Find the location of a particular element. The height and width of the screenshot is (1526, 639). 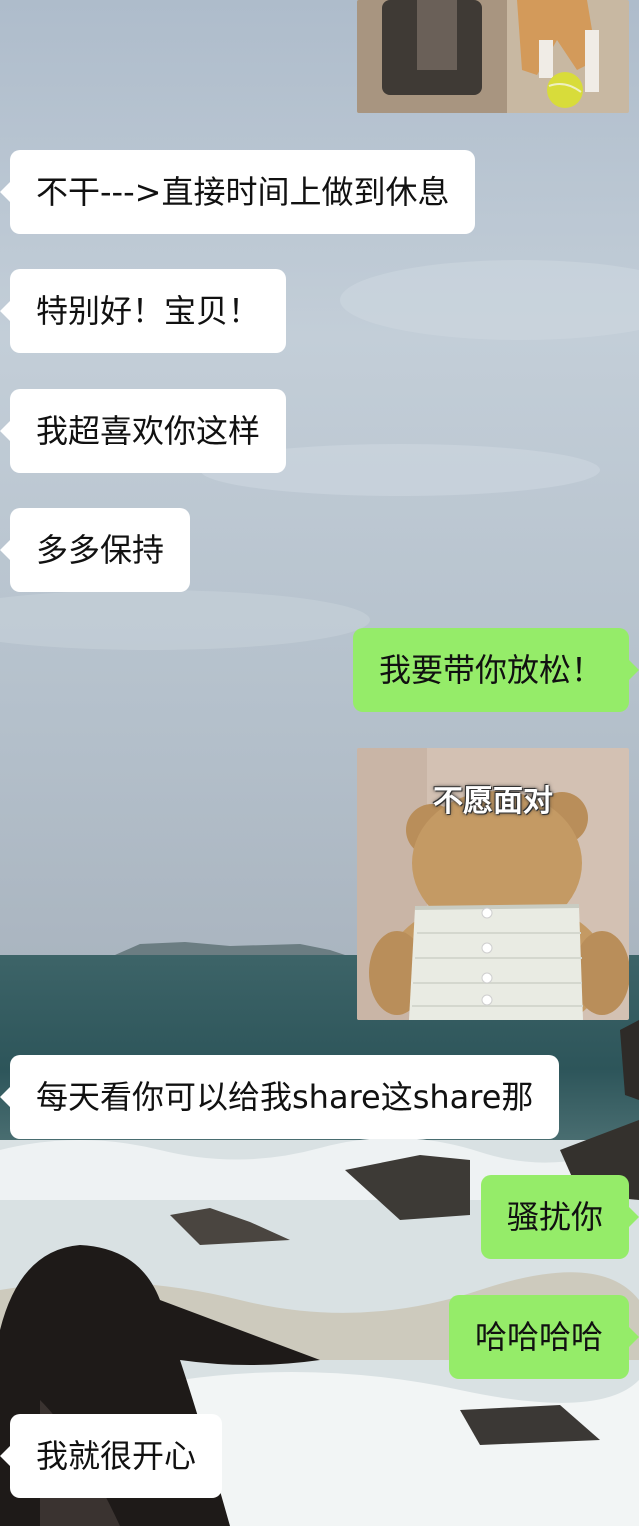

message-text: 骚扰你 is located at coordinates (554, 1217).